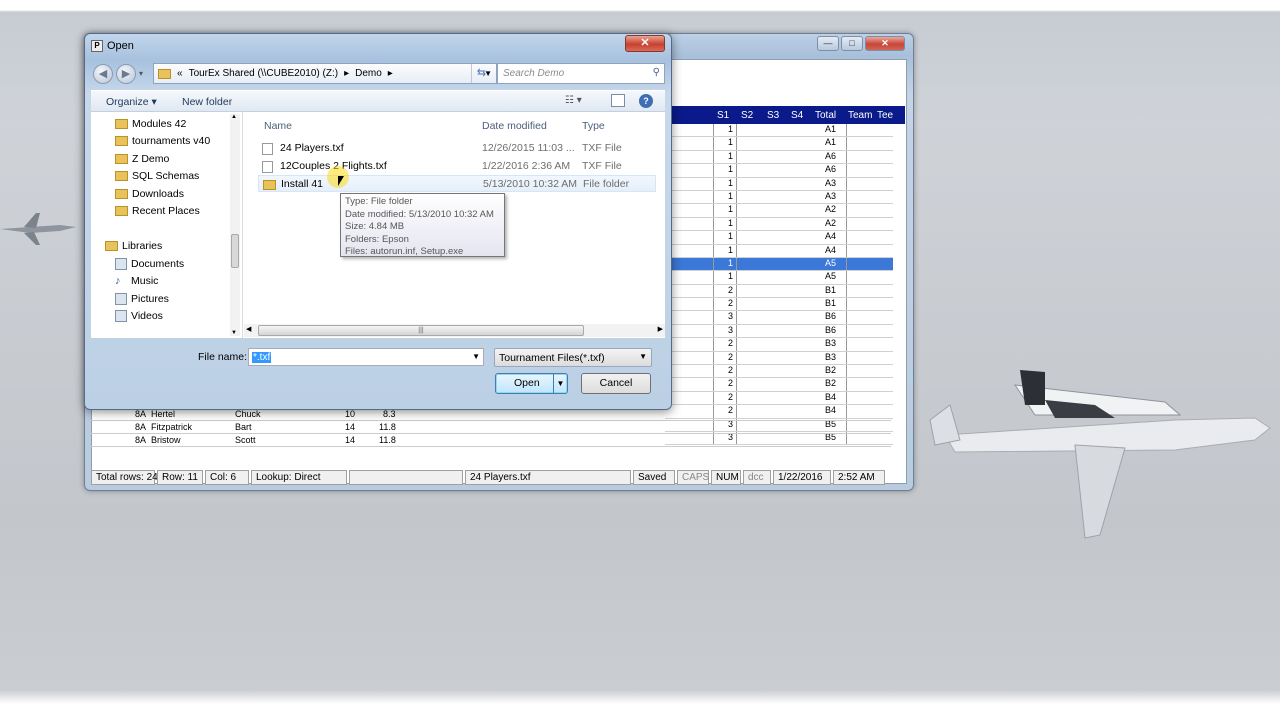 This screenshot has height=720, width=1280. I want to click on grid-col-tee: Tee, so click(885, 115).